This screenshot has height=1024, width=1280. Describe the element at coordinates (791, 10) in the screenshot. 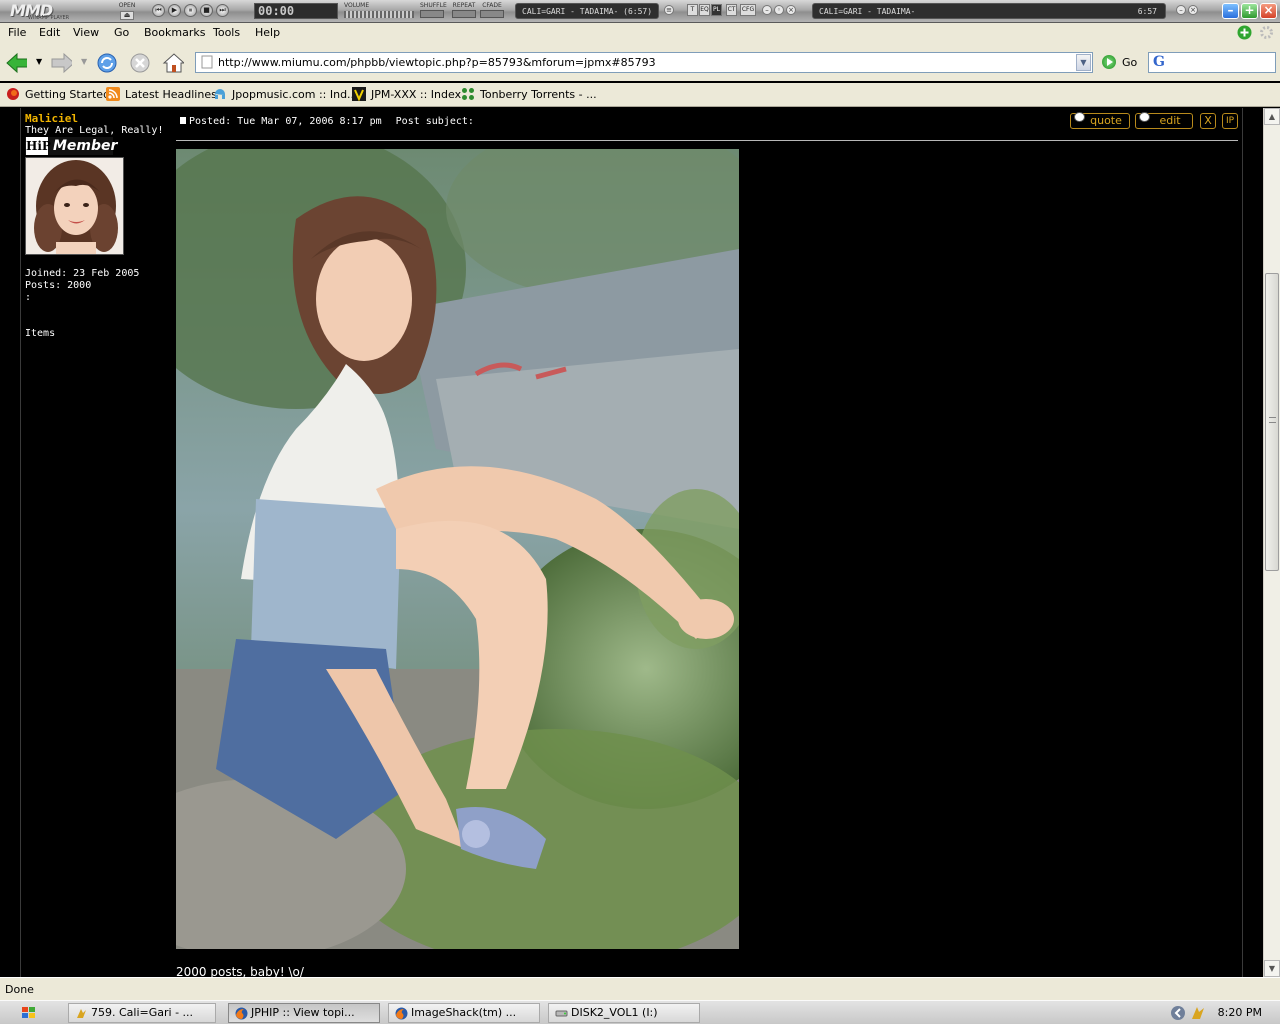

I see `winamp-close-icon: ×` at that location.